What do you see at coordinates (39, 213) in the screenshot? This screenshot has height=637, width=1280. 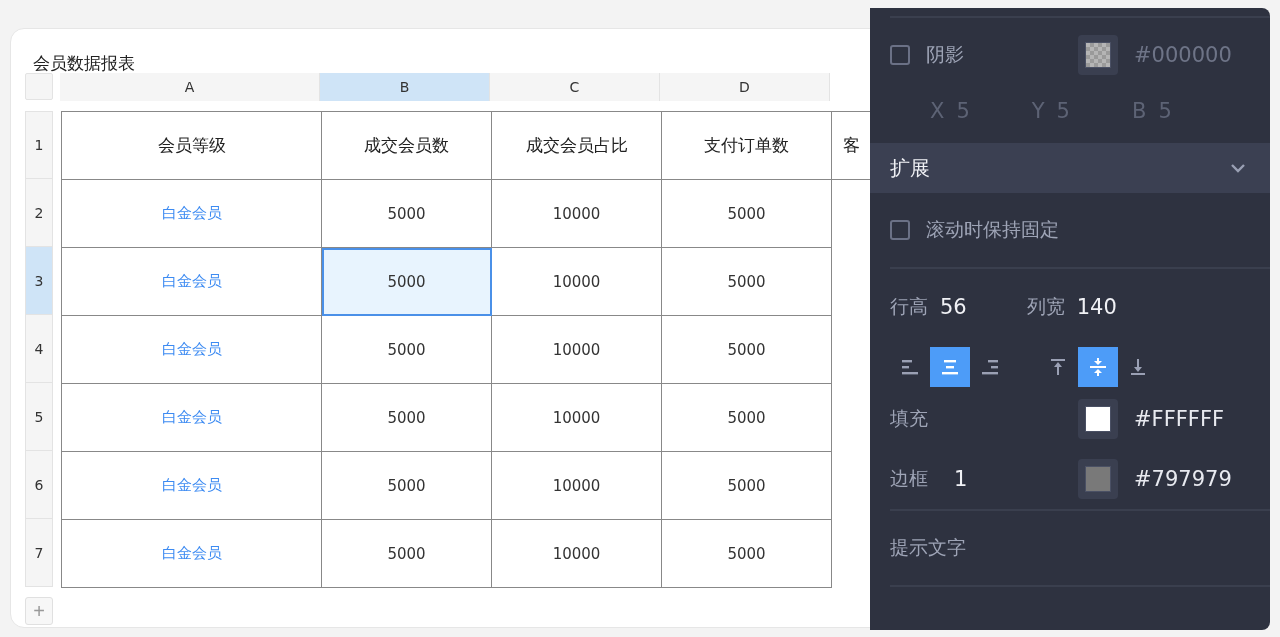 I see `row-header: 2` at bounding box center [39, 213].